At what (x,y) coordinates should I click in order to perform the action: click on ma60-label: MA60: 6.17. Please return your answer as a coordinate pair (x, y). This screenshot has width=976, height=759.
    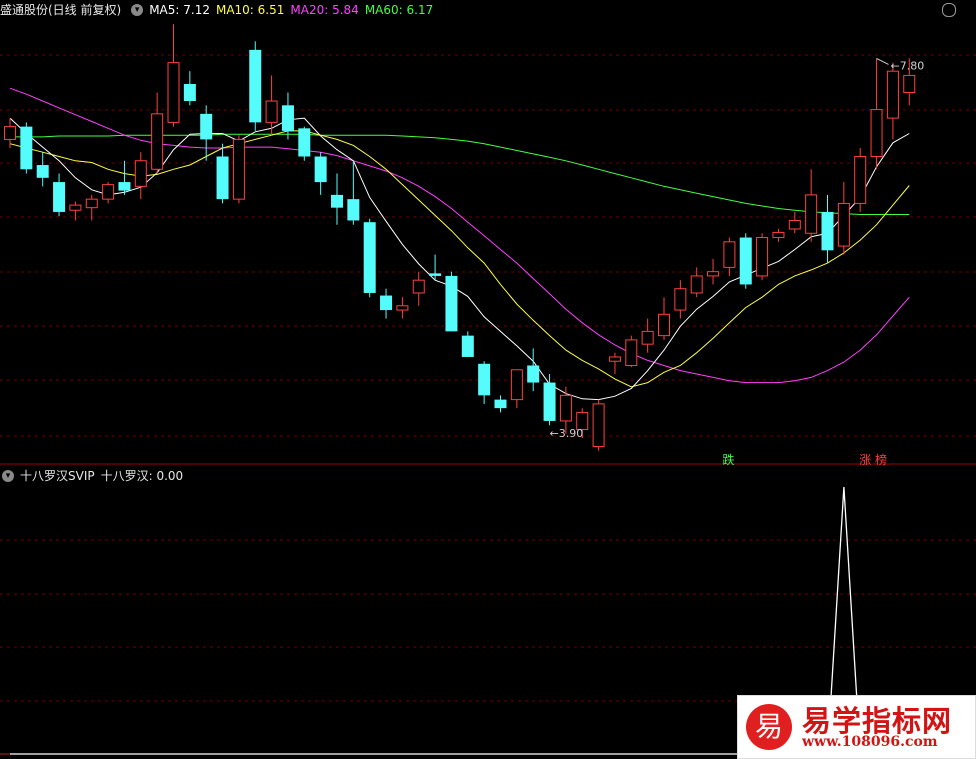
    Looking at the image, I should click on (399, 10).